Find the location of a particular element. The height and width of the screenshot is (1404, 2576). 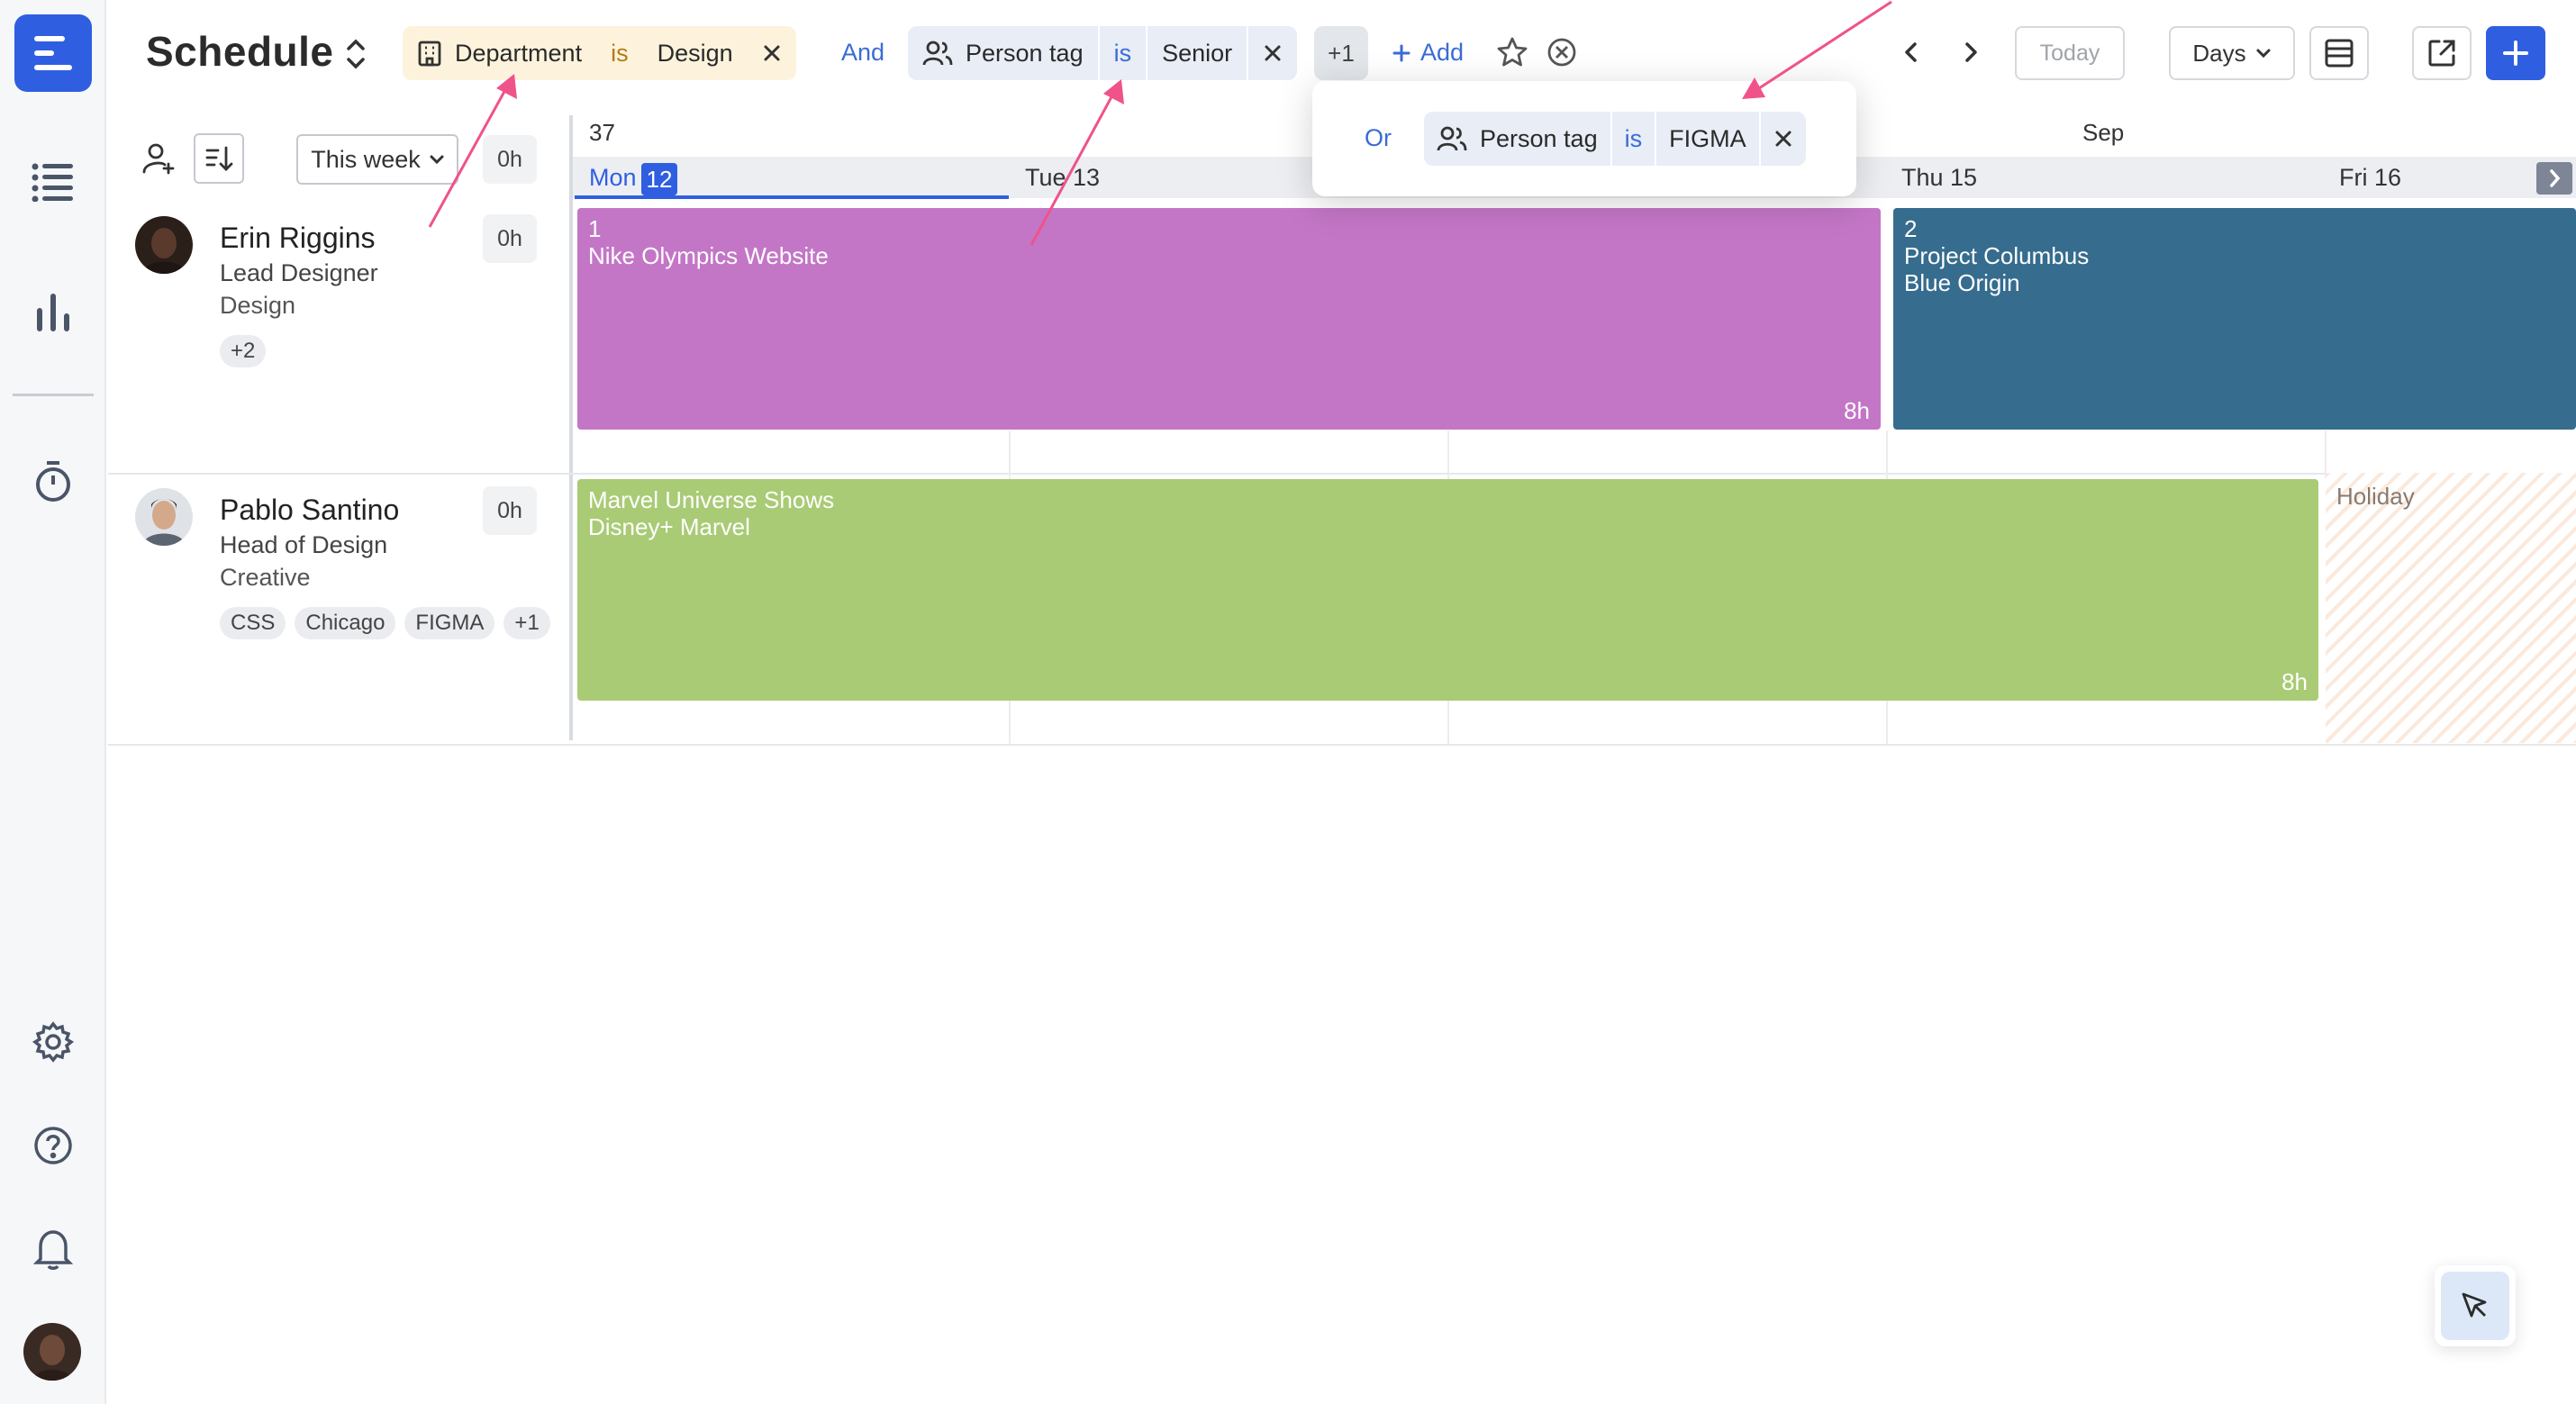

week-number: 37 is located at coordinates (602, 132).